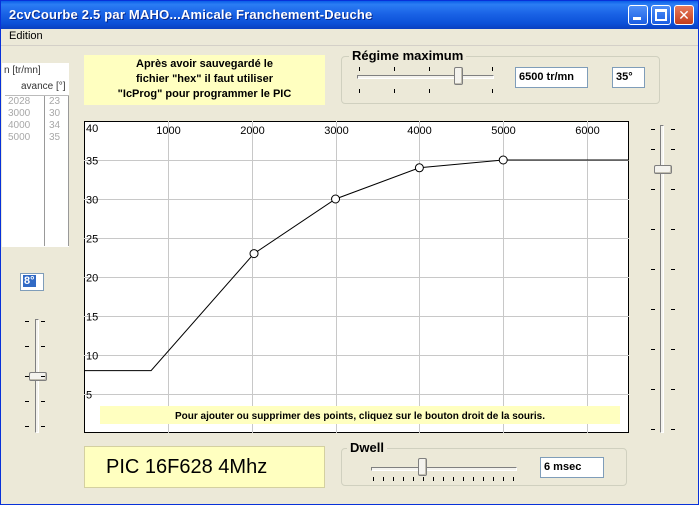 The width and height of the screenshot is (699, 505). What do you see at coordinates (637, 18) in the screenshot?
I see `minimize-icon` at bounding box center [637, 18].